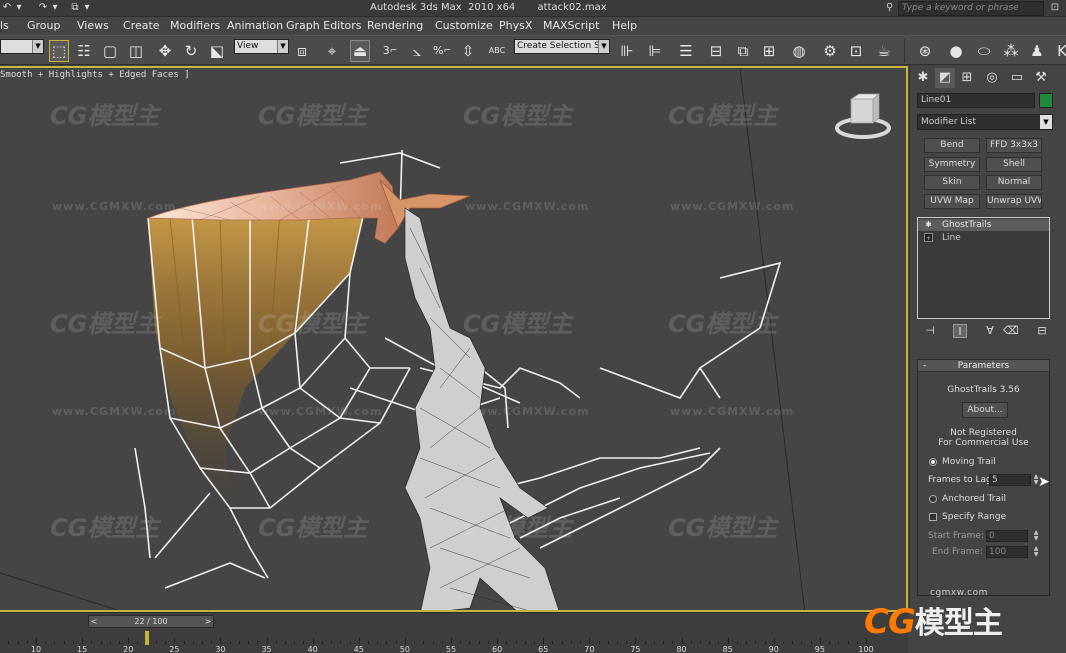 This screenshot has width=1066, height=653. Describe the element at coordinates (468, 51) in the screenshot. I see `spinner-snap-icon: ⇳` at that location.